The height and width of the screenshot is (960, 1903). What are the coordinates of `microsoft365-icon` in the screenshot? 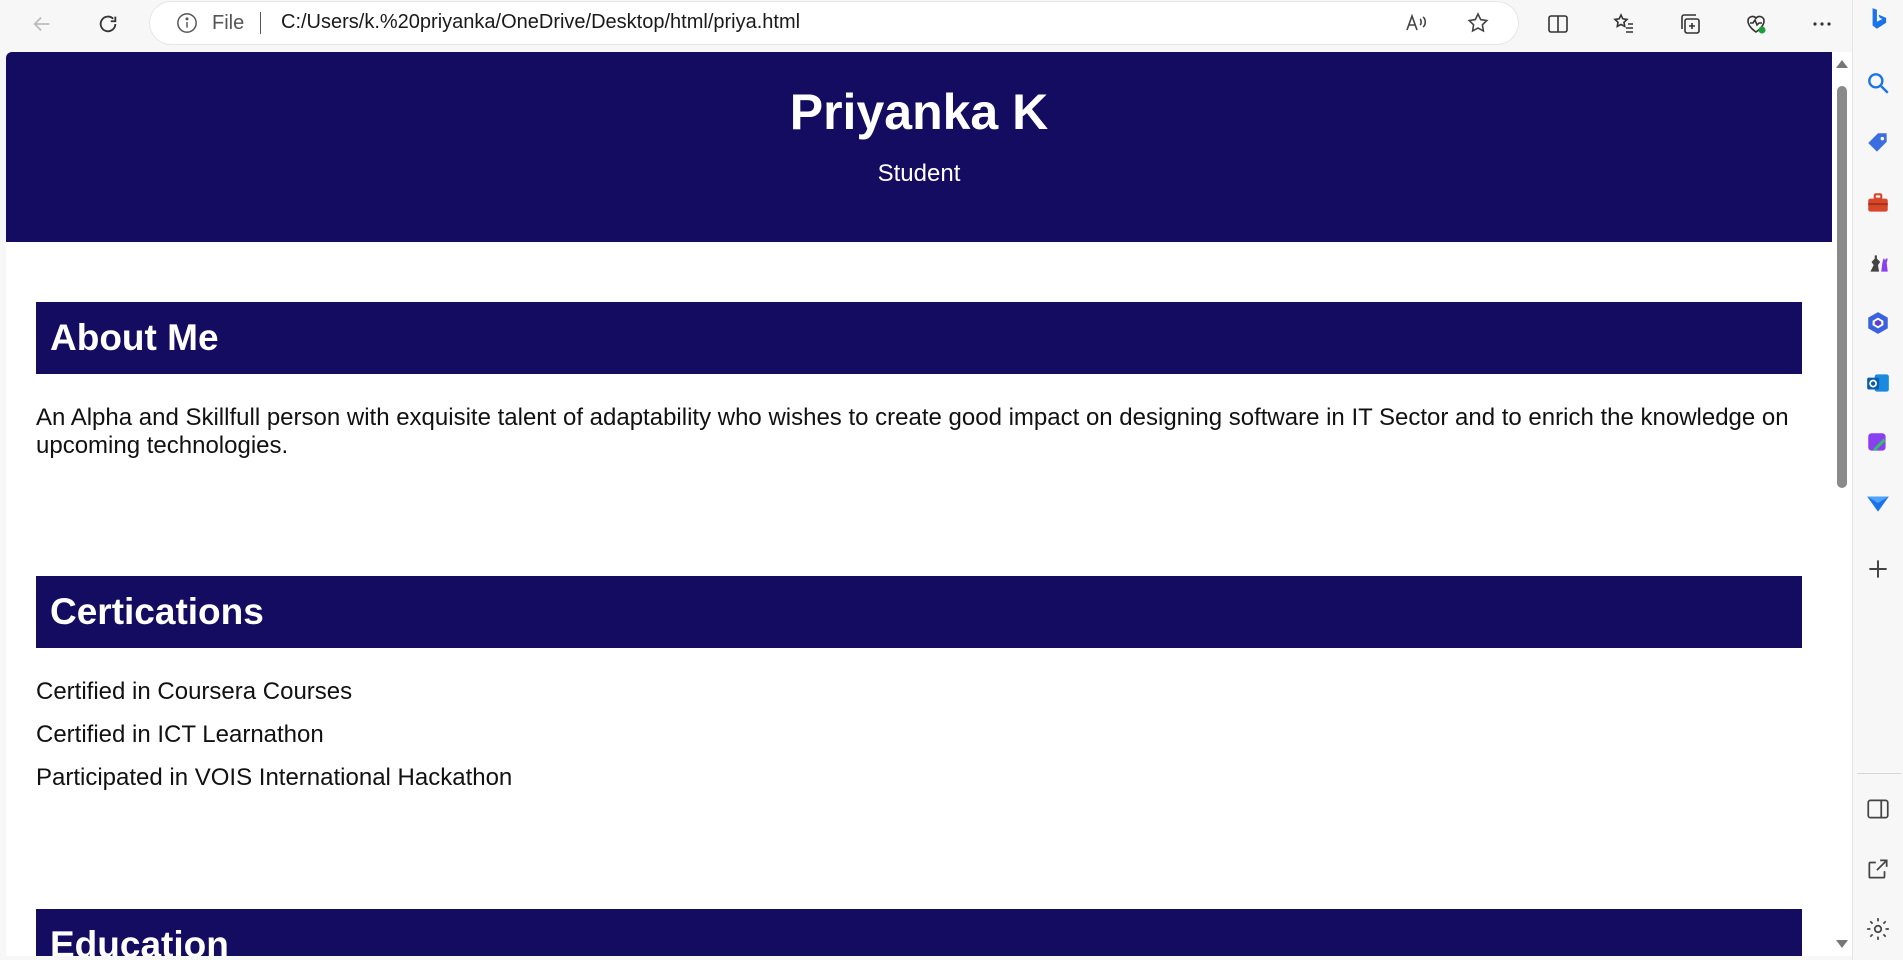 It's located at (1878, 323).